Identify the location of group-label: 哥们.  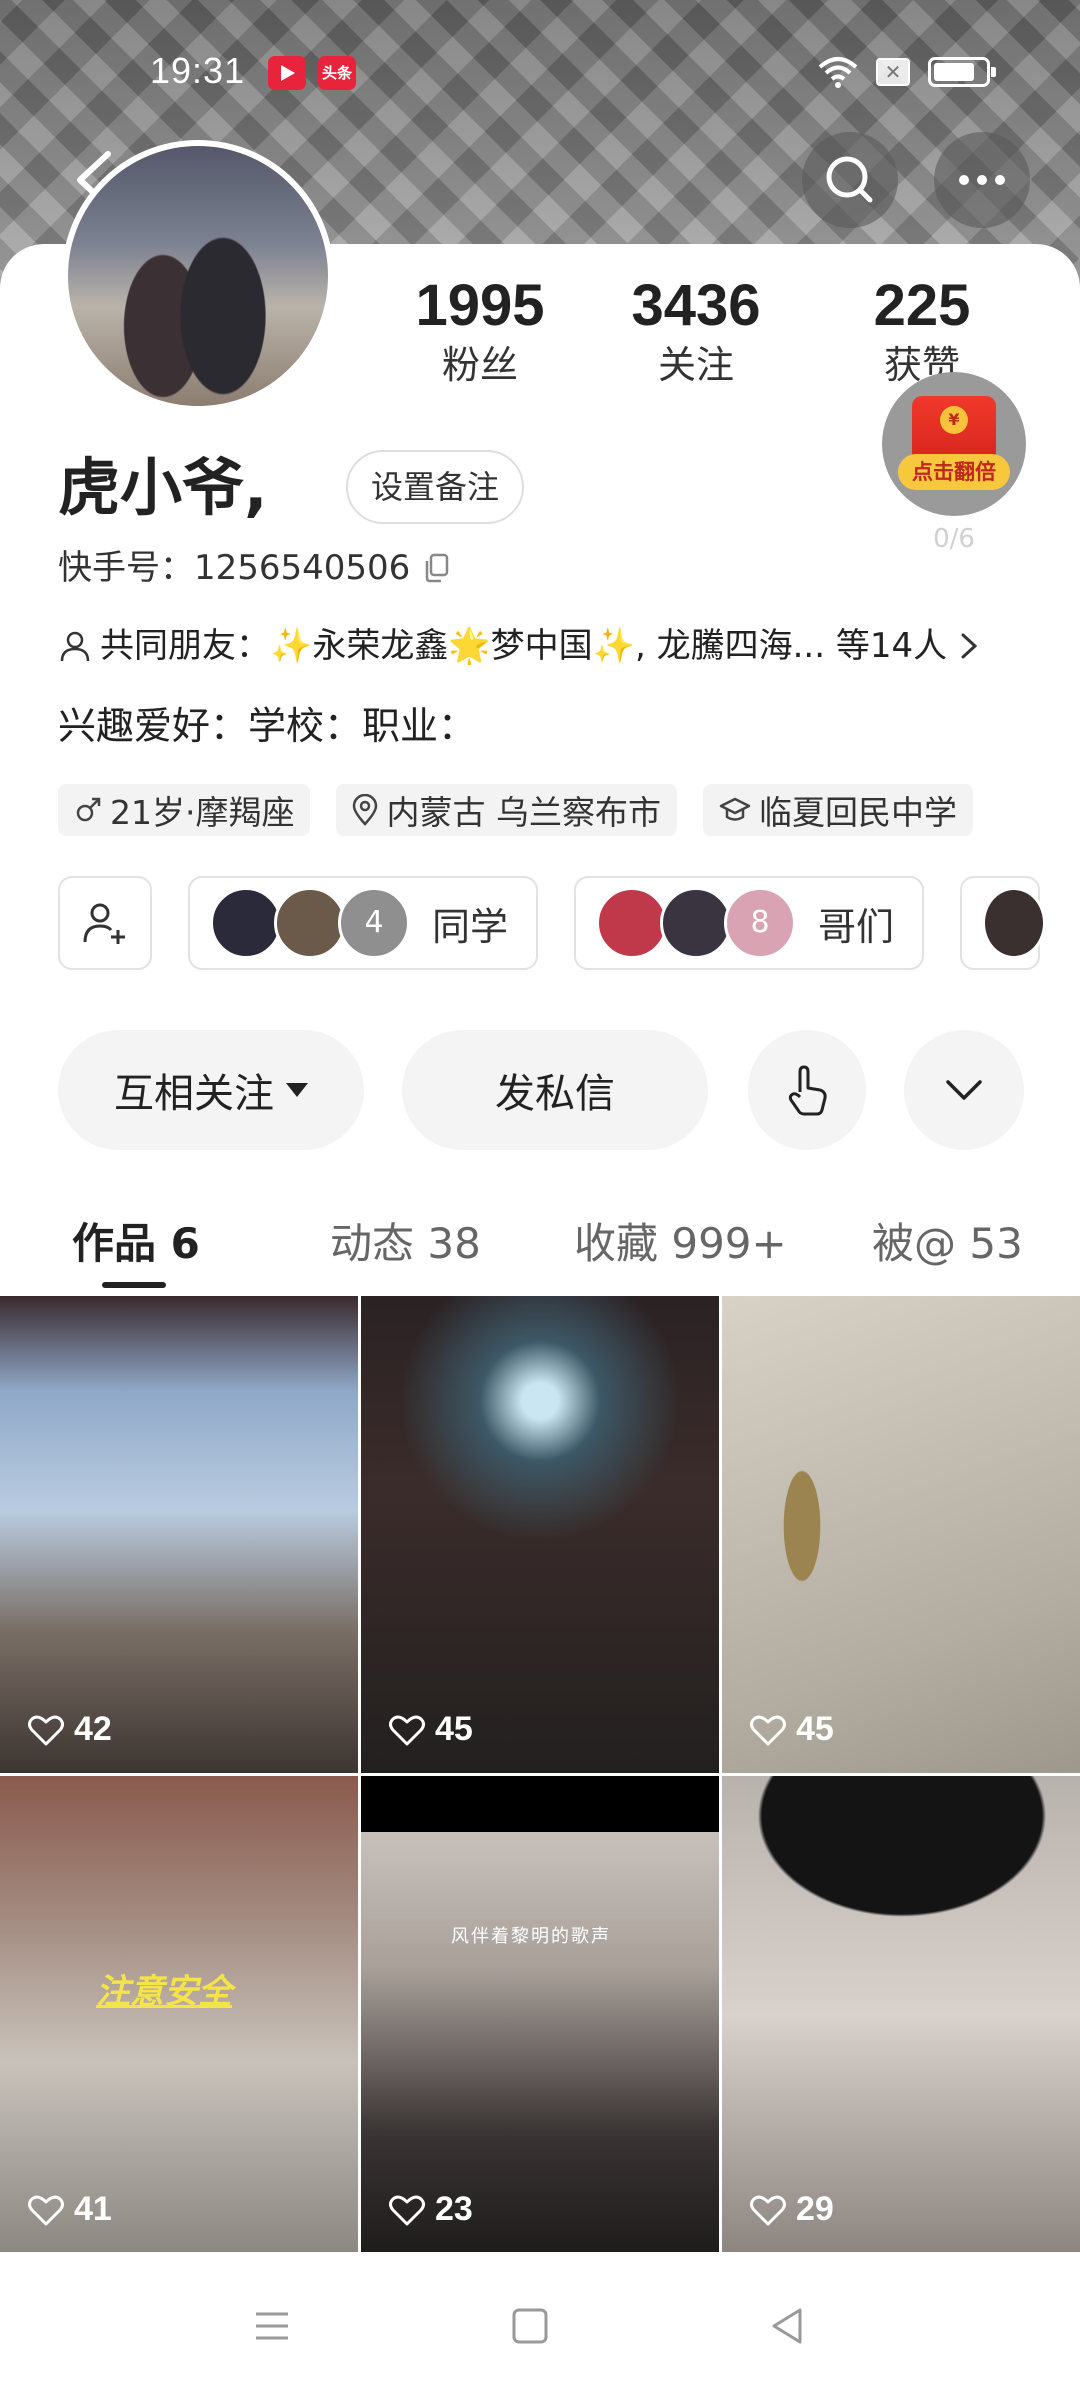
(856, 926).